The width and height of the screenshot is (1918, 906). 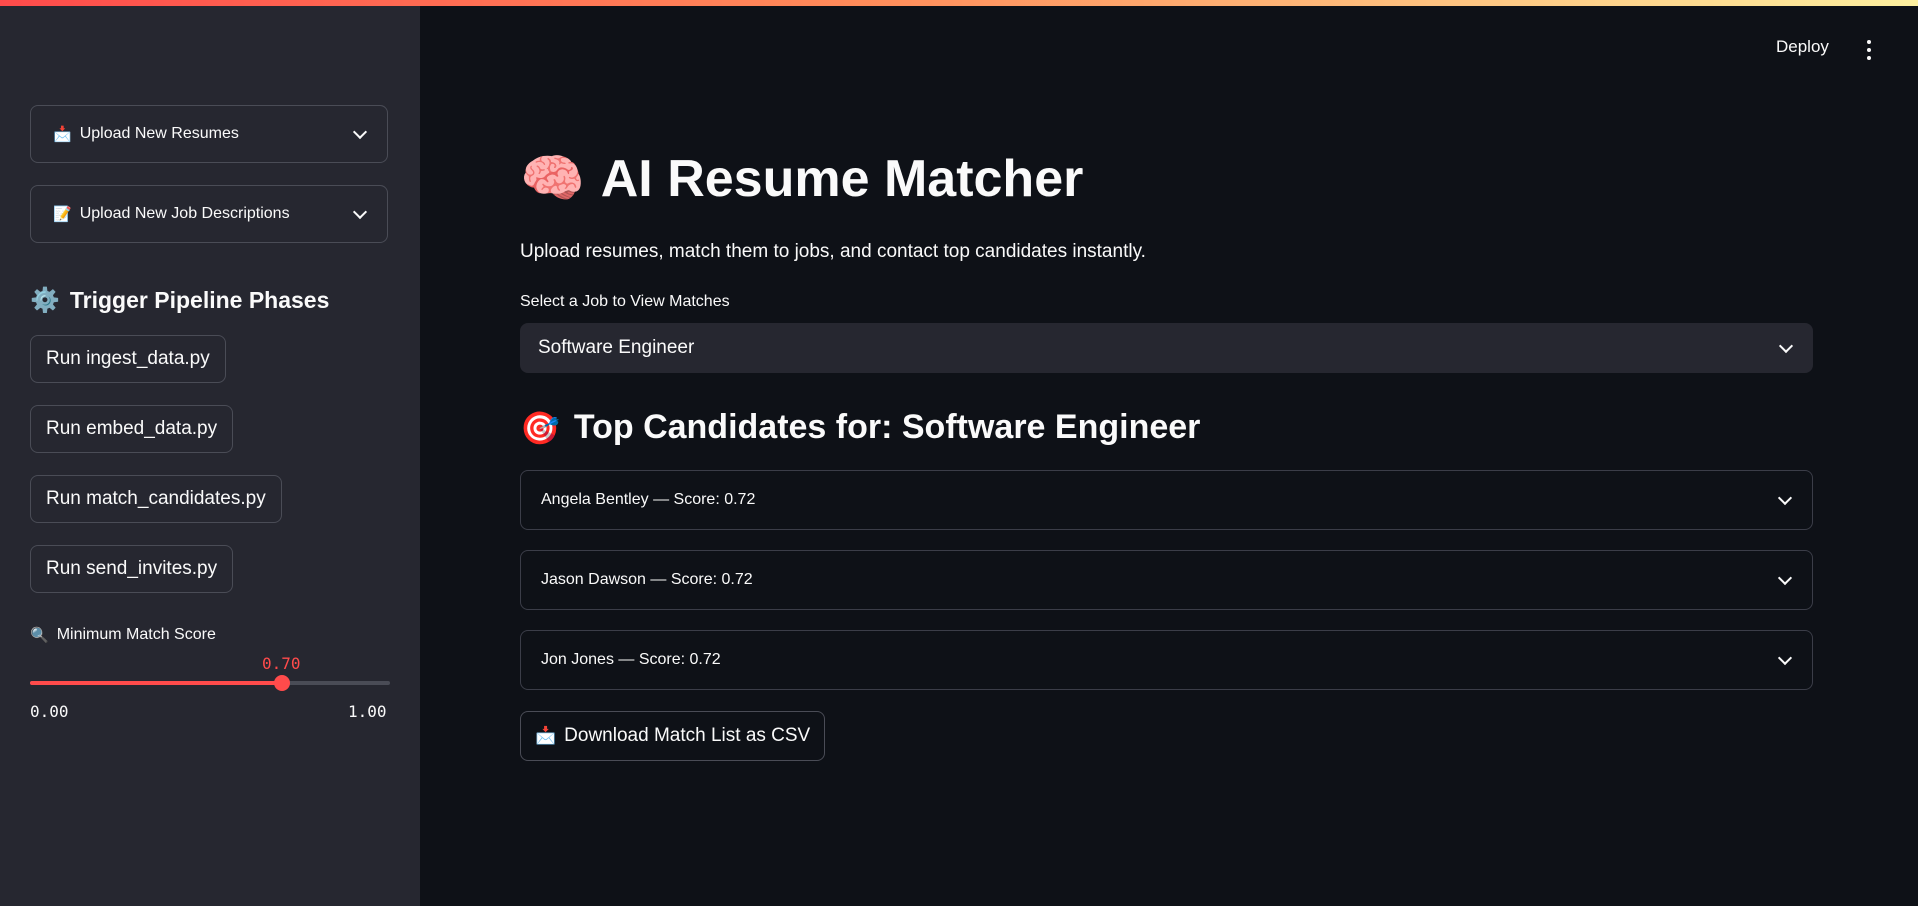 I want to click on candidate-label: Angela Bentley — Score: 0.72, so click(x=648, y=499).